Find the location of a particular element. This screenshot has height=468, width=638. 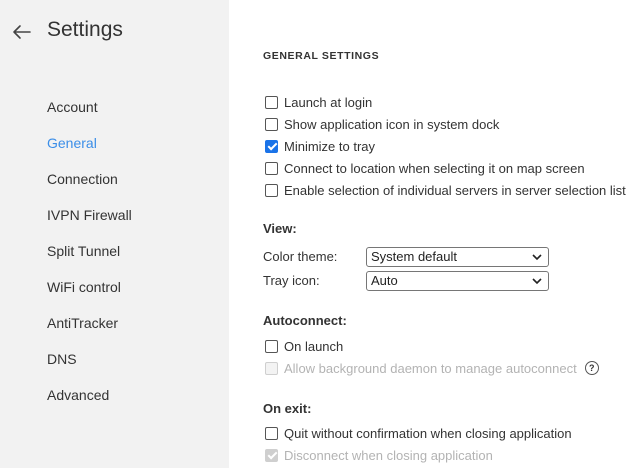

color-theme-label: Color theme: is located at coordinates (300, 256).